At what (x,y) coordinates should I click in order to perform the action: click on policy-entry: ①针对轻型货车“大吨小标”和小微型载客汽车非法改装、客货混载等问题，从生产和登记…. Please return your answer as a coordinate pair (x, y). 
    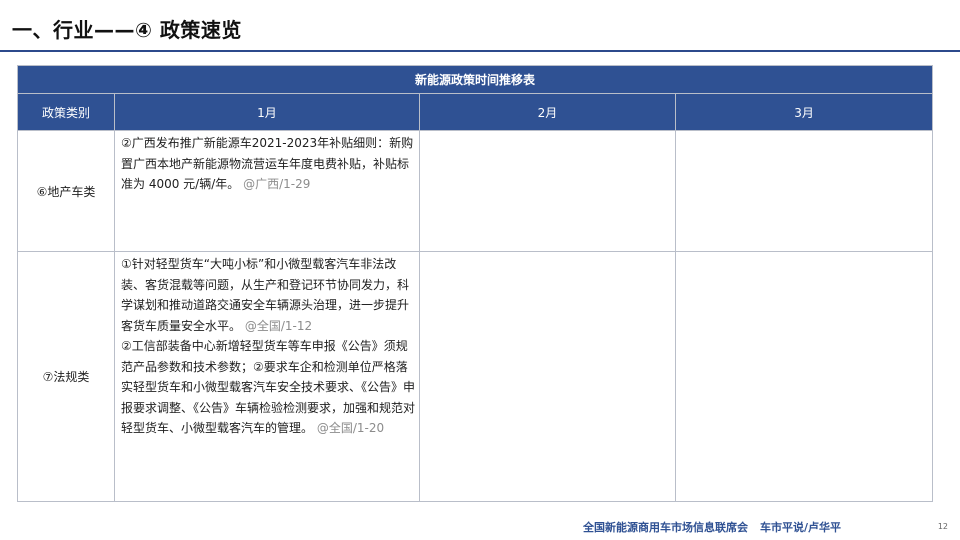
    Looking at the image, I should click on (268, 295).